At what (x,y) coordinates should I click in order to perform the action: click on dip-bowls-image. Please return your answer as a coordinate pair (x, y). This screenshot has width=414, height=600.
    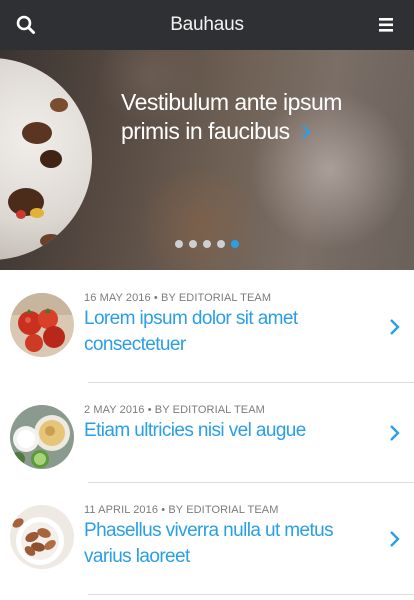
    Looking at the image, I should click on (42, 437).